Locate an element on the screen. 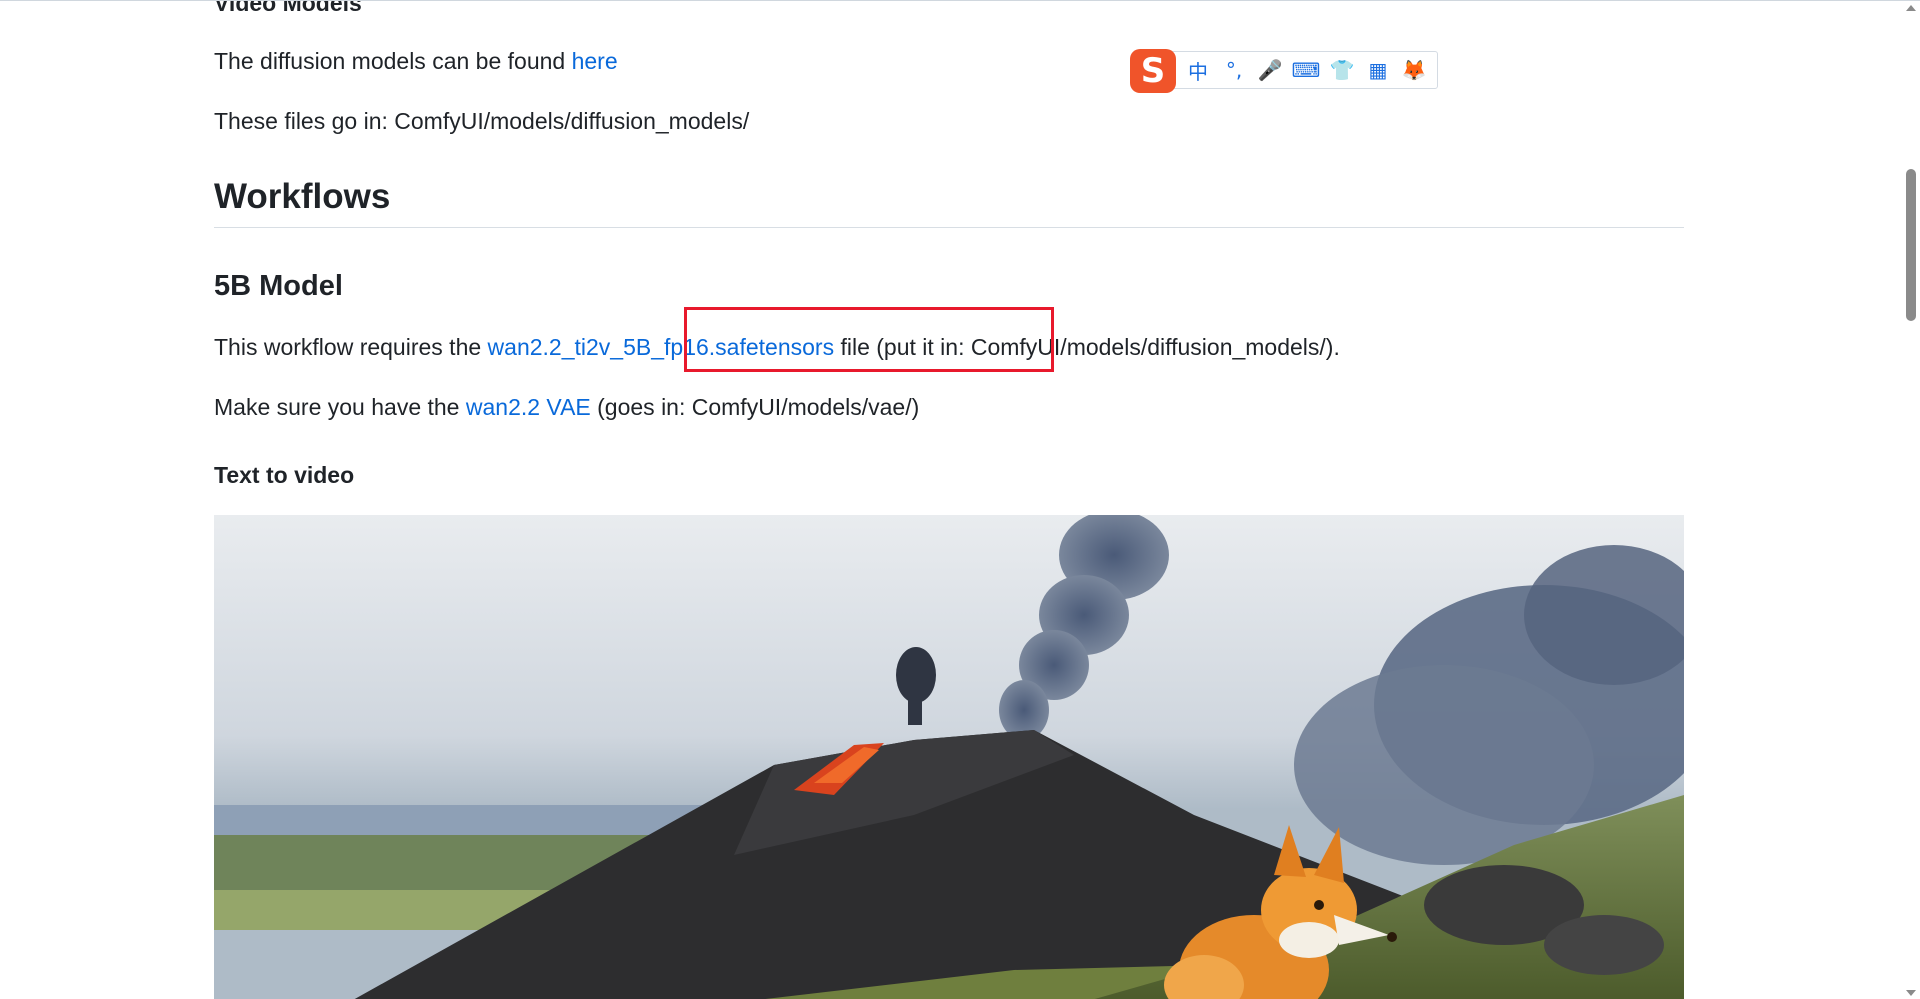  scrollbar-thumb is located at coordinates (1911, 245).